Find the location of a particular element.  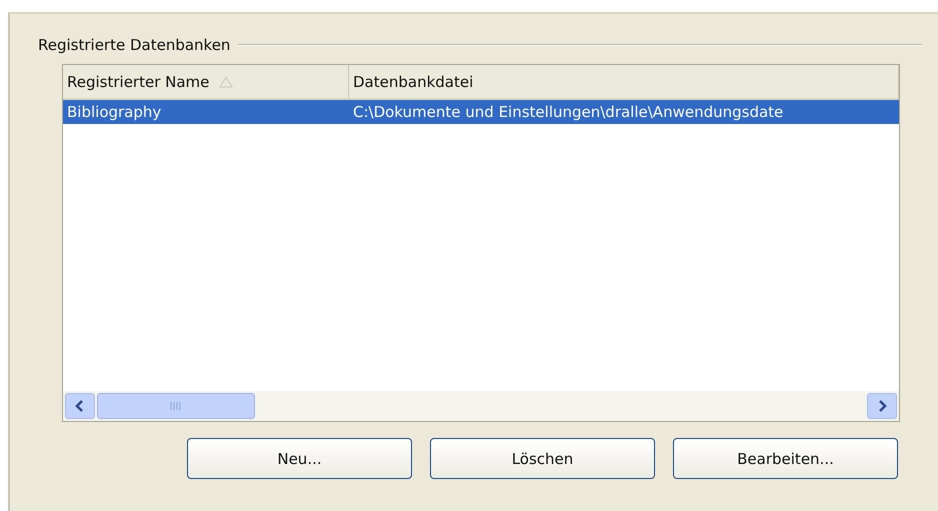

dialog-button: Löschen is located at coordinates (542, 458).